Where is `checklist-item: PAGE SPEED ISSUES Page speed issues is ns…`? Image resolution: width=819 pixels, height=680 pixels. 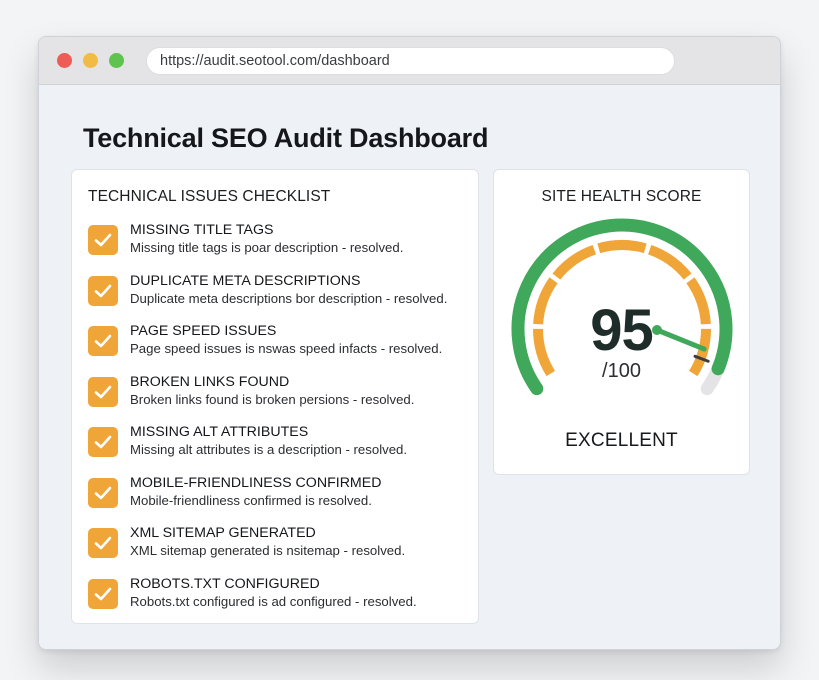
checklist-item: PAGE SPEED ISSUES Page speed issues is ns… is located at coordinates (278, 346).